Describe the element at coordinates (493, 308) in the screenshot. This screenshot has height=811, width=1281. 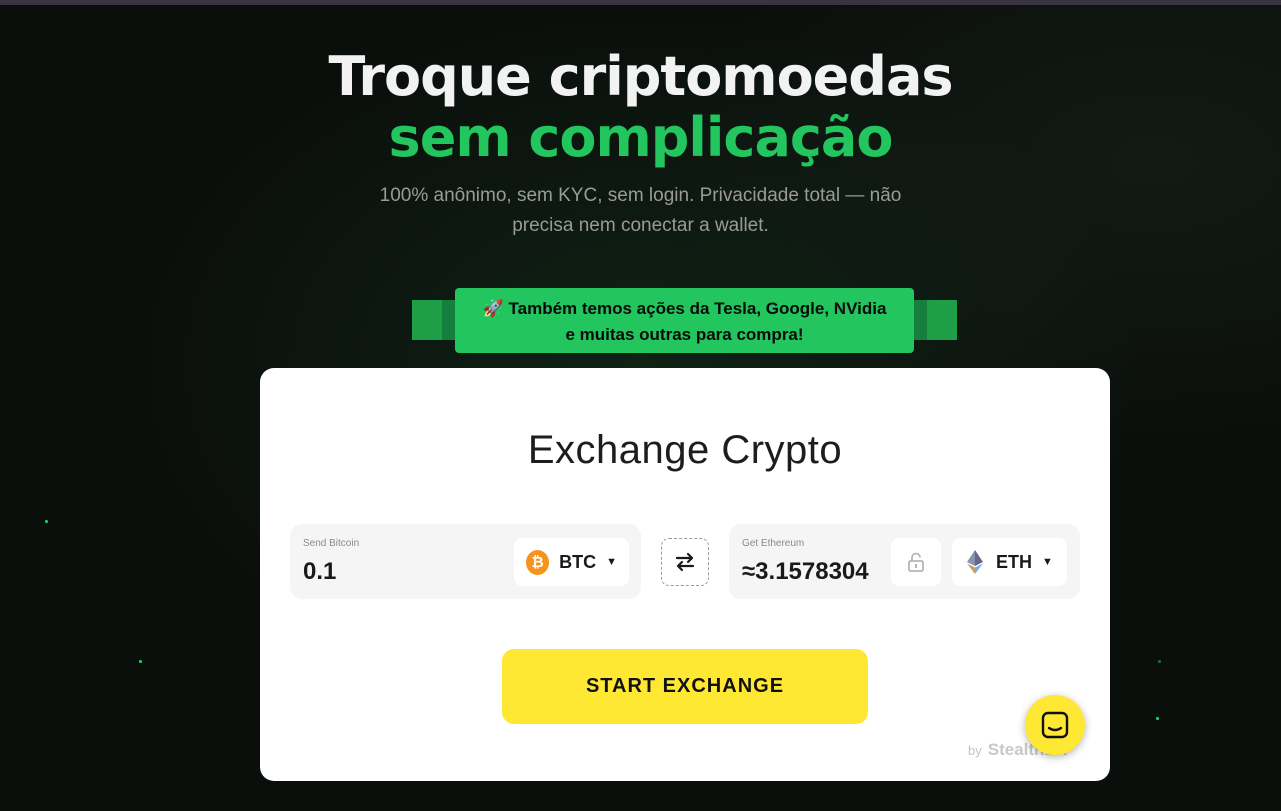
I see `rocket-icon: 🚀` at that location.